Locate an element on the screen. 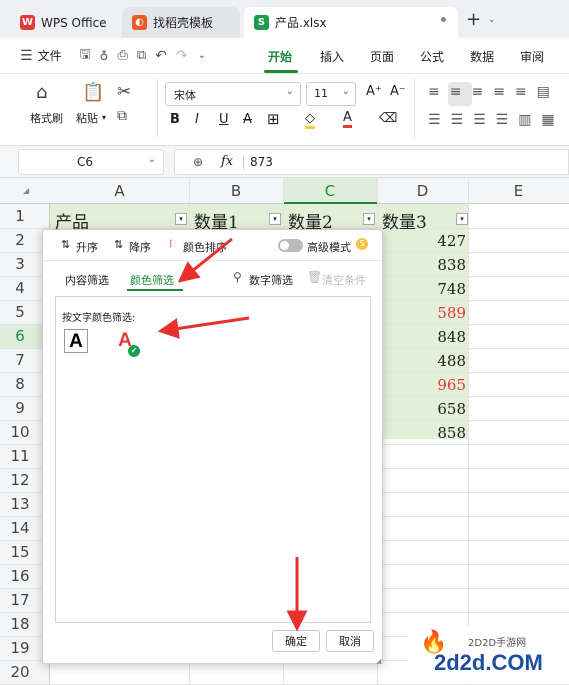 Image resolution: width=569 pixels, height=685 pixels. arrow-to-color-filter-tab is located at coordinates (205, 260).